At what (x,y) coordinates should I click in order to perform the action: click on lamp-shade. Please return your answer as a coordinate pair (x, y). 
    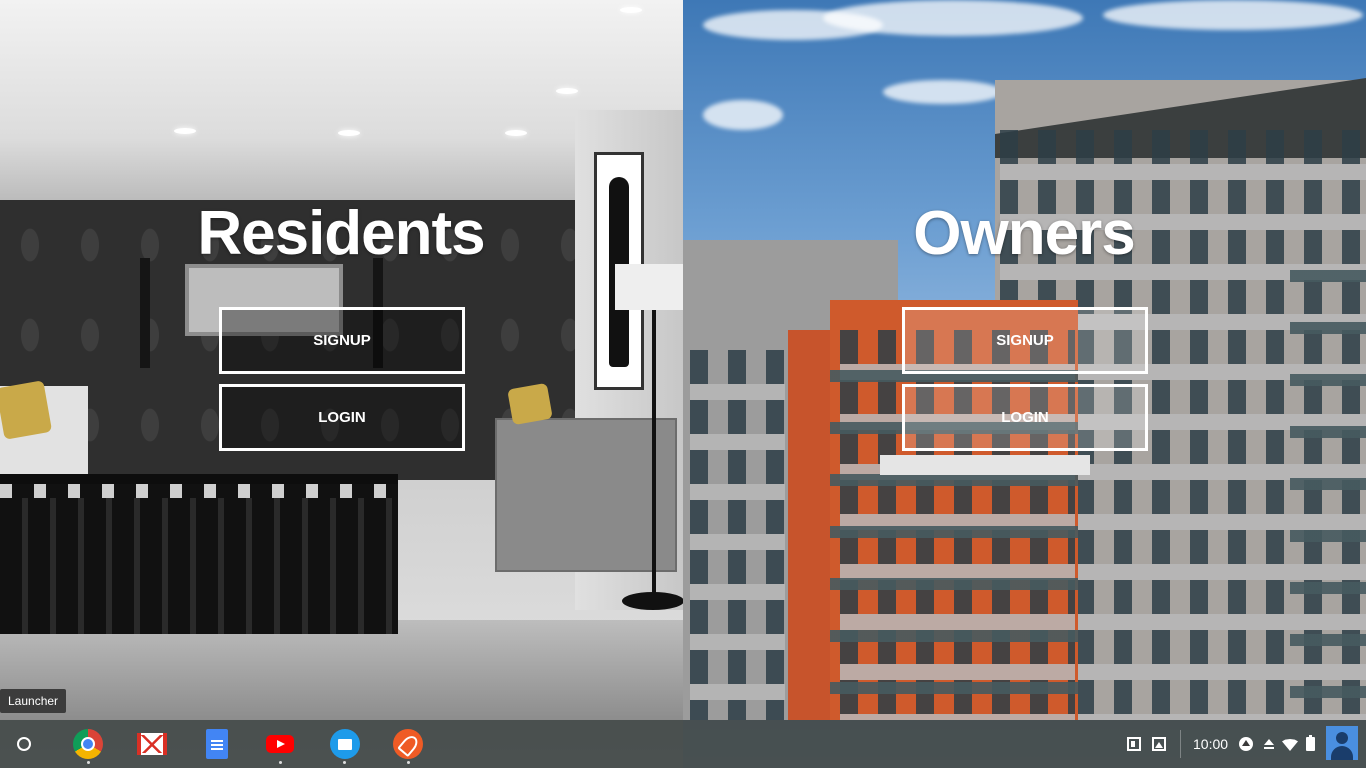
    Looking at the image, I should click on (649, 287).